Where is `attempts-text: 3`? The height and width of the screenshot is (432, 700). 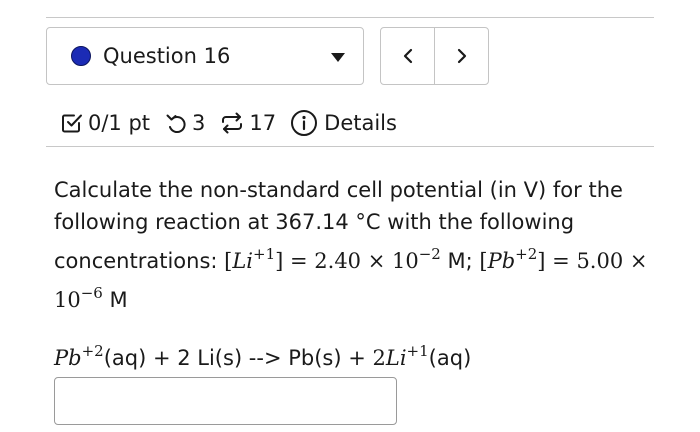
attempts-text: 3 is located at coordinates (199, 123).